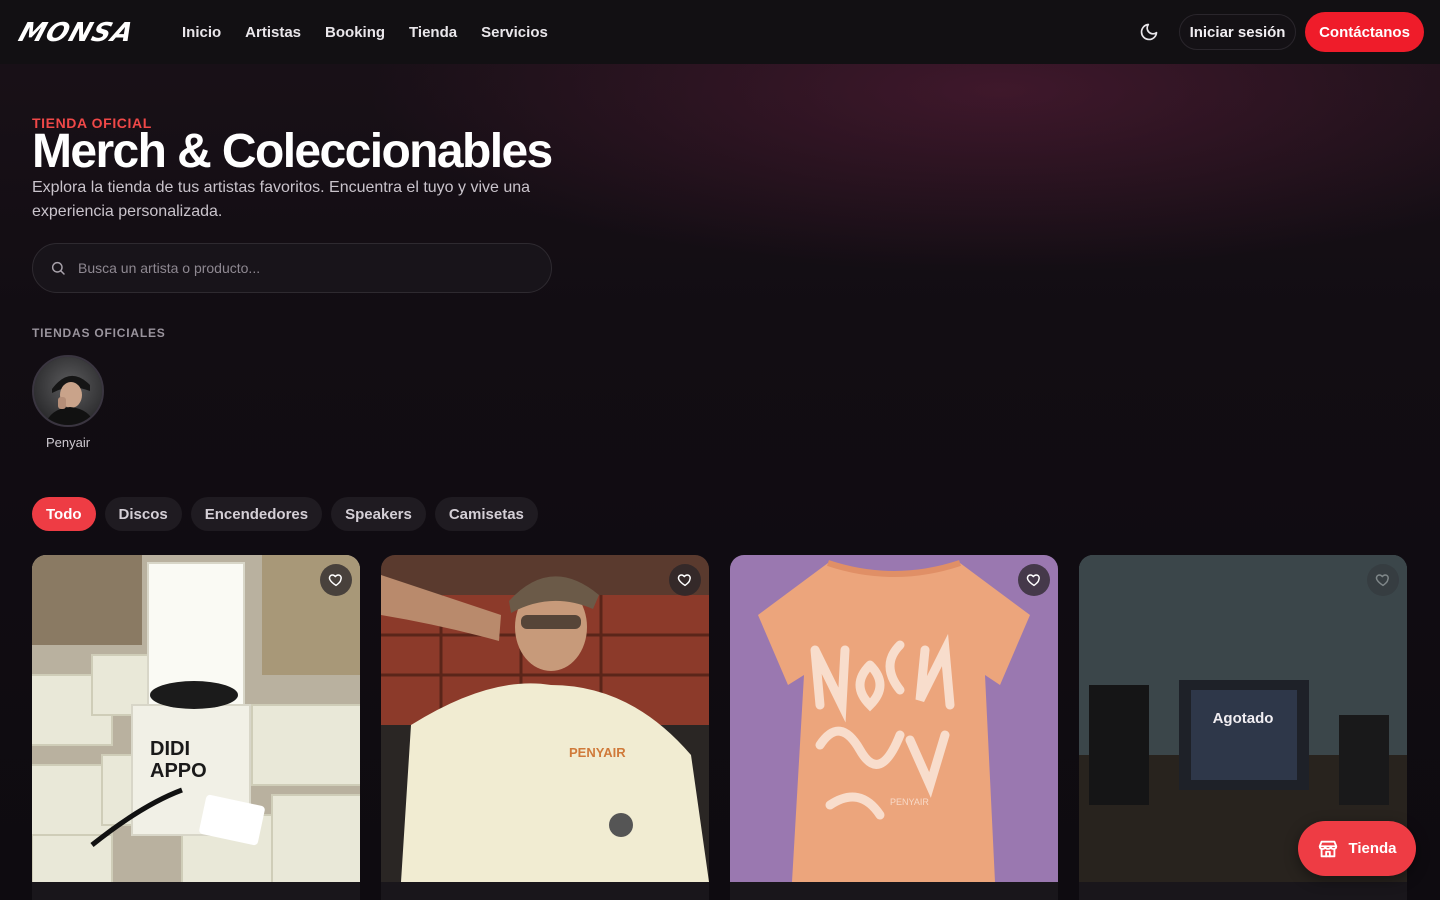 The width and height of the screenshot is (1440, 900). I want to click on nav-link-booking: Booking, so click(355, 32).